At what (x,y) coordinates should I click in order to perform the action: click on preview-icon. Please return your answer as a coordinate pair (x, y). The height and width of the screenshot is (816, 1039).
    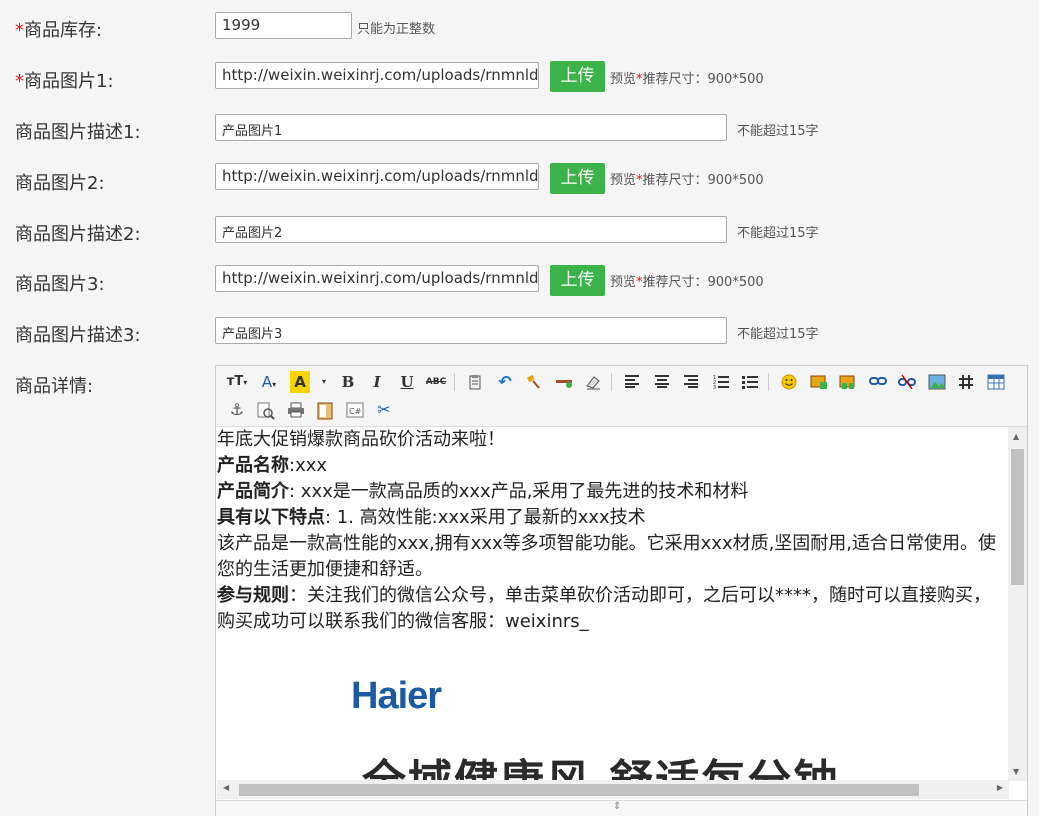
    Looking at the image, I should click on (266, 410).